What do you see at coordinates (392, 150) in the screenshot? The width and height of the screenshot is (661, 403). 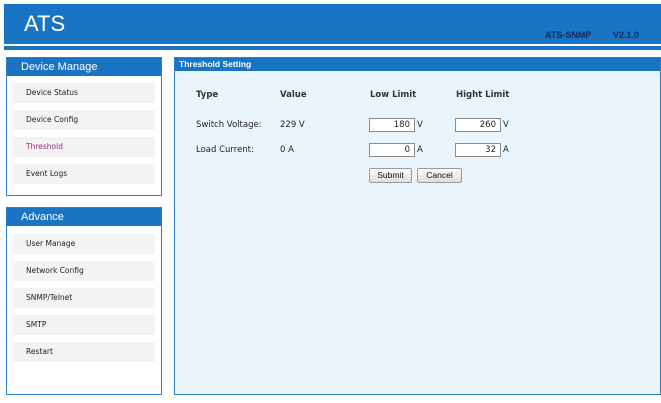 I see `load-current-low-limit-input` at bounding box center [392, 150].